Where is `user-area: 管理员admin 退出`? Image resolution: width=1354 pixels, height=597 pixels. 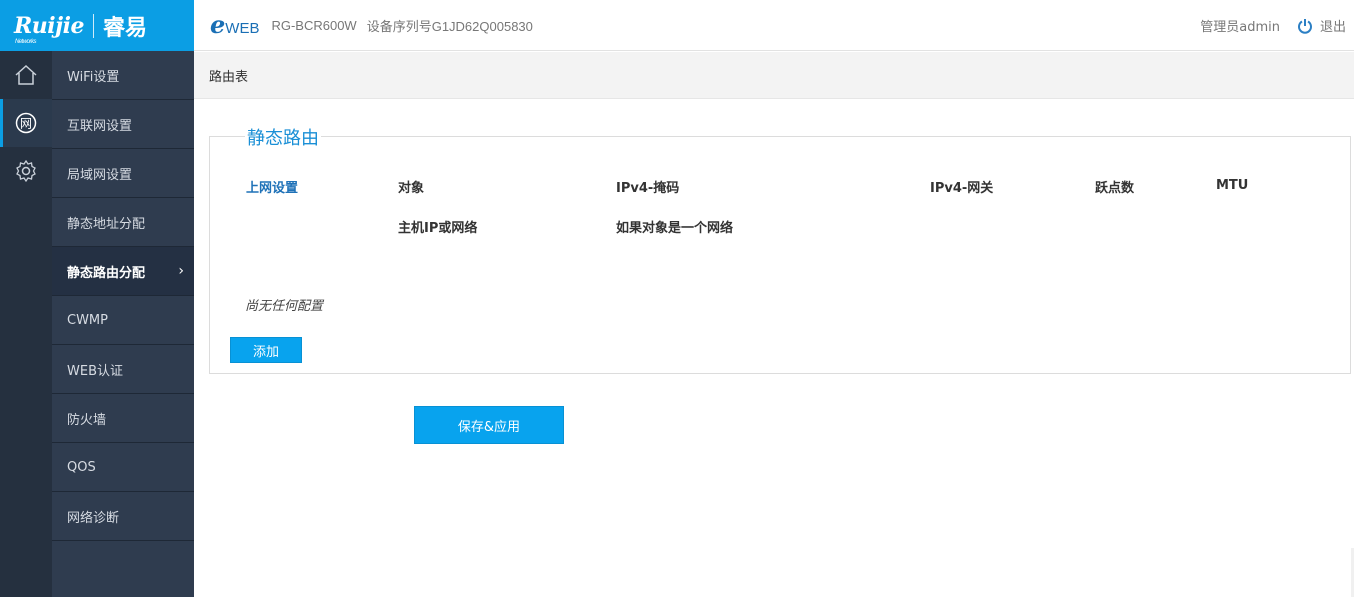 user-area: 管理员admin 退出 is located at coordinates (1273, 25).